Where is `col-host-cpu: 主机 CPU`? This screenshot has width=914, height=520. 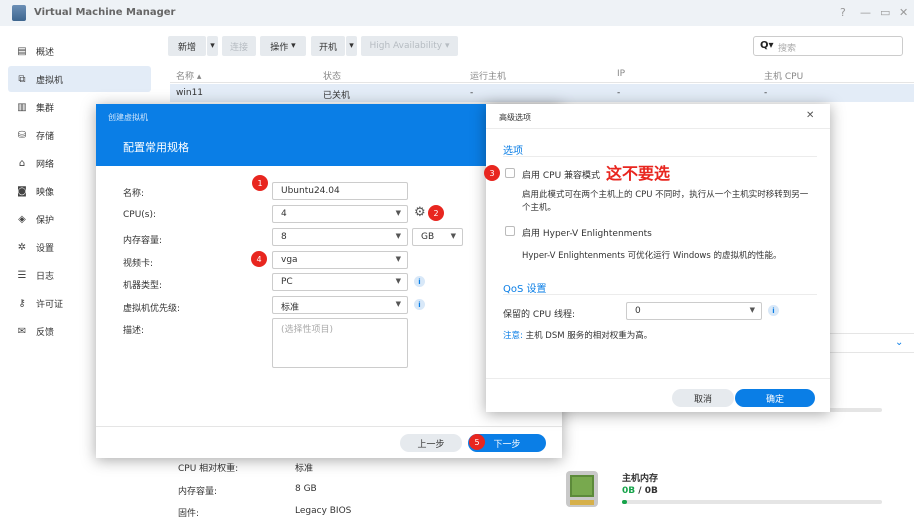 col-host-cpu: 主机 CPU is located at coordinates (783, 75).